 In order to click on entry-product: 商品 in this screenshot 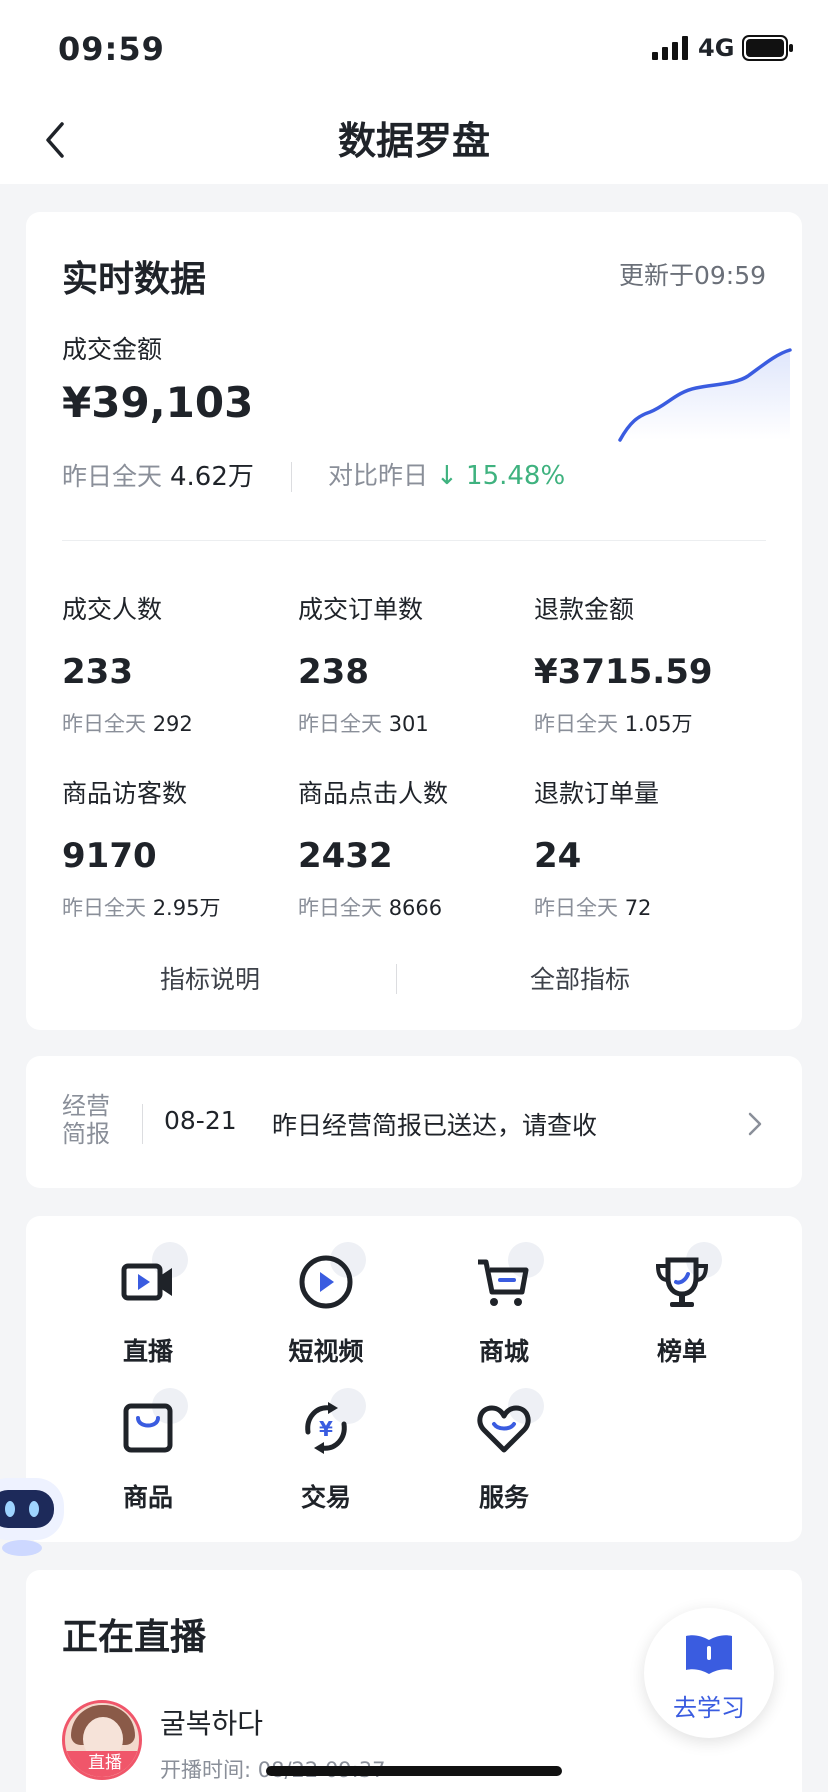, I will do `click(148, 1451)`.